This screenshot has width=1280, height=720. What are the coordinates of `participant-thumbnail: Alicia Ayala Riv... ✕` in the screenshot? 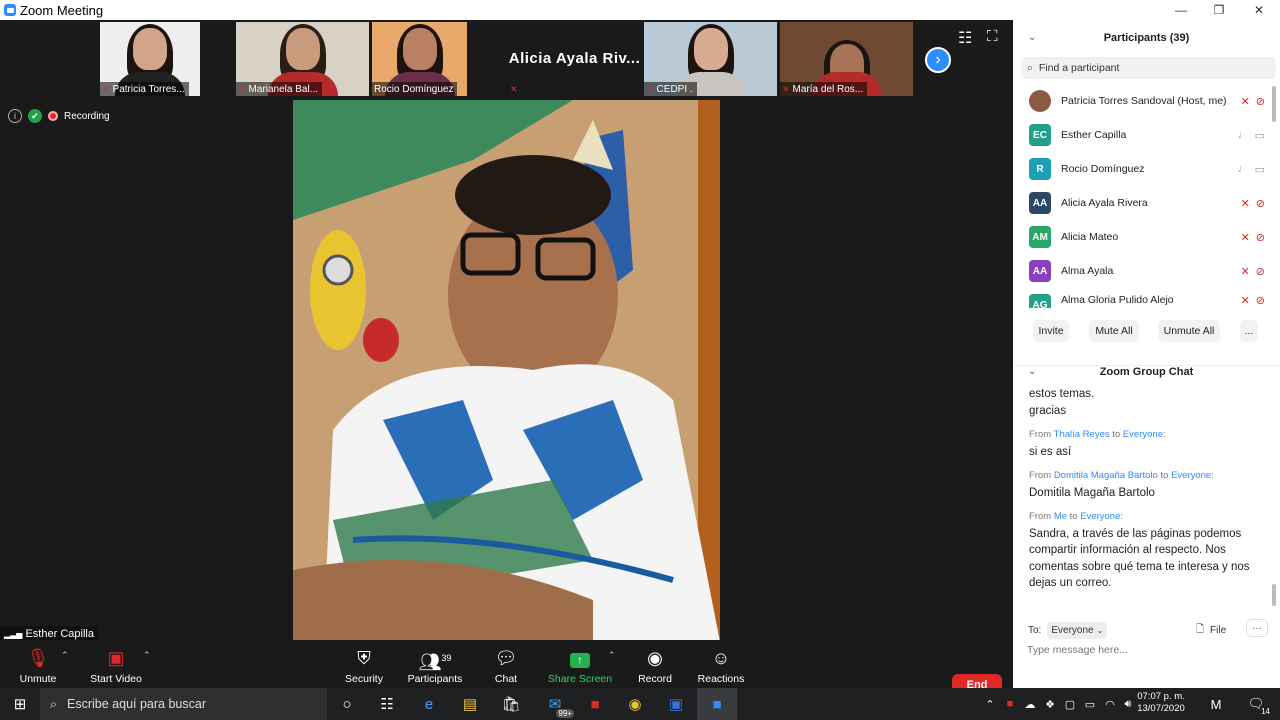 It's located at (574, 59).